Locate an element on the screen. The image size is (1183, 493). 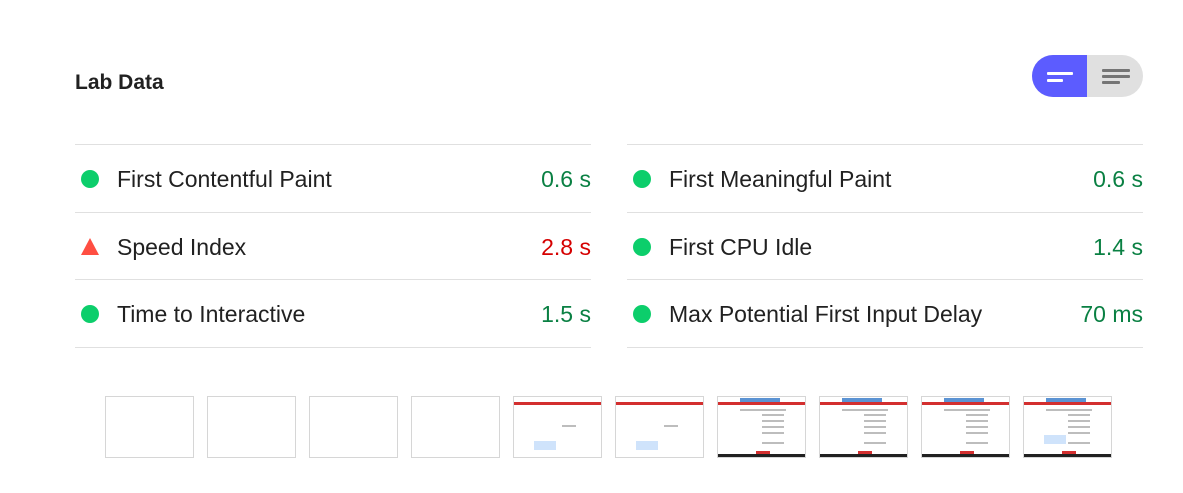
metric-label: Time to Interactive is located at coordinates (211, 314).